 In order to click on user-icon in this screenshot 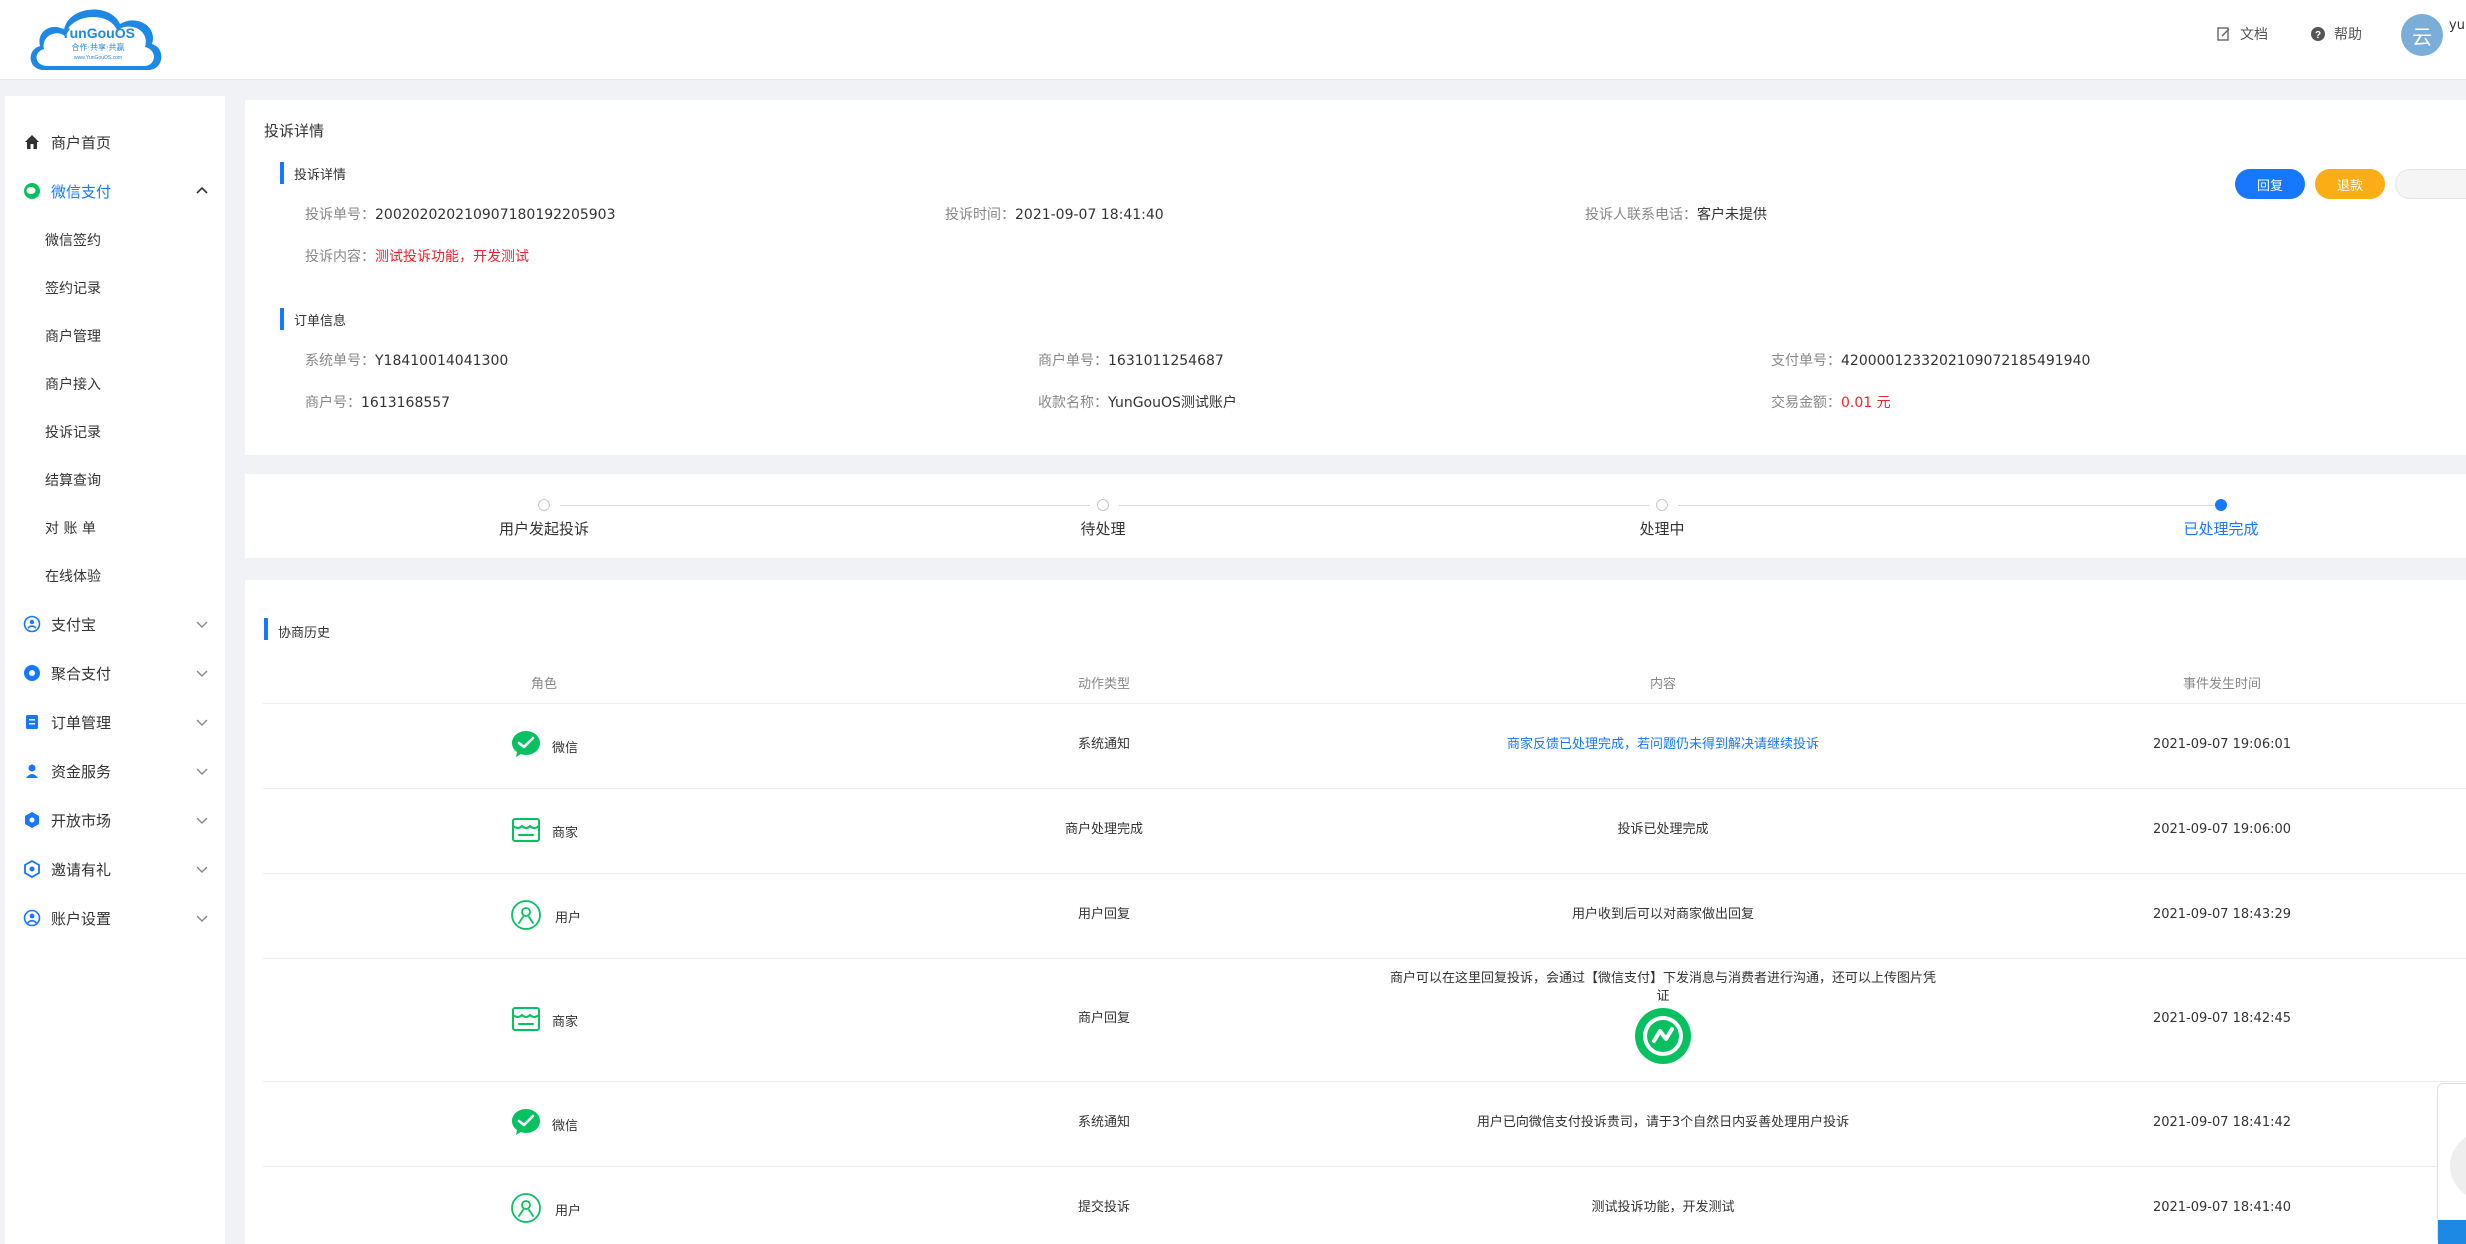, I will do `click(526, 1208)`.